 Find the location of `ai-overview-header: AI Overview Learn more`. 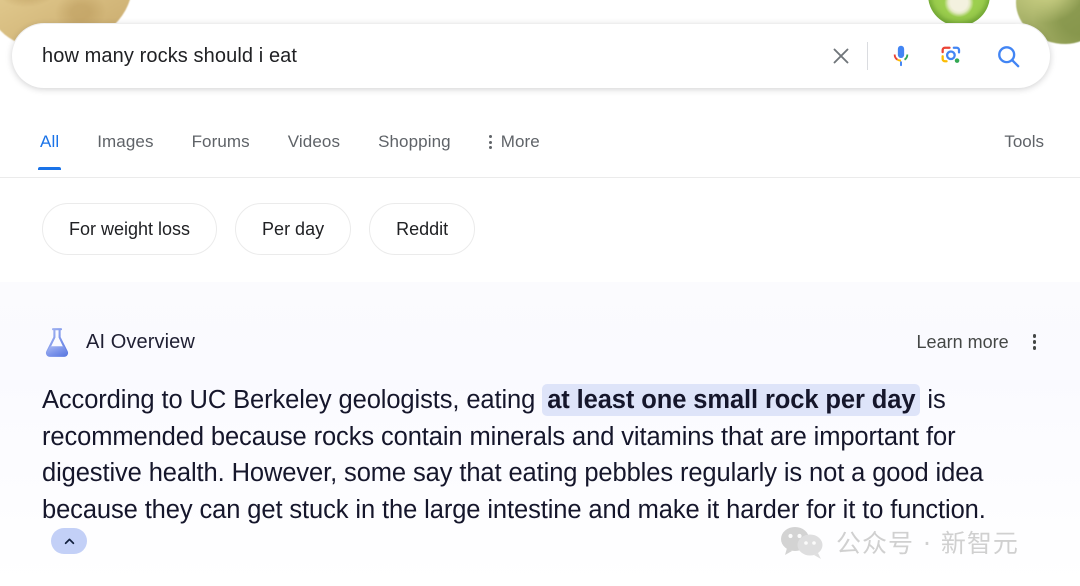

ai-overview-header: AI Overview Learn more is located at coordinates (540, 342).